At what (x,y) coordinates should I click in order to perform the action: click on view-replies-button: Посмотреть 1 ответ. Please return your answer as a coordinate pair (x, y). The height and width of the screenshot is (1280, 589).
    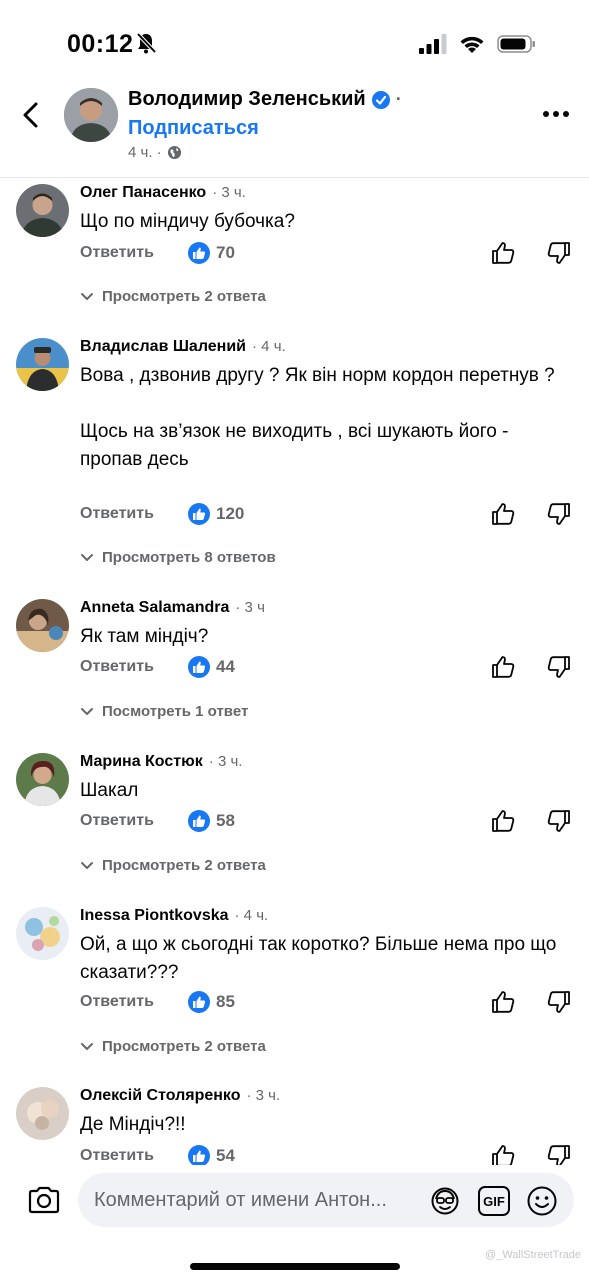
    Looking at the image, I should click on (164, 711).